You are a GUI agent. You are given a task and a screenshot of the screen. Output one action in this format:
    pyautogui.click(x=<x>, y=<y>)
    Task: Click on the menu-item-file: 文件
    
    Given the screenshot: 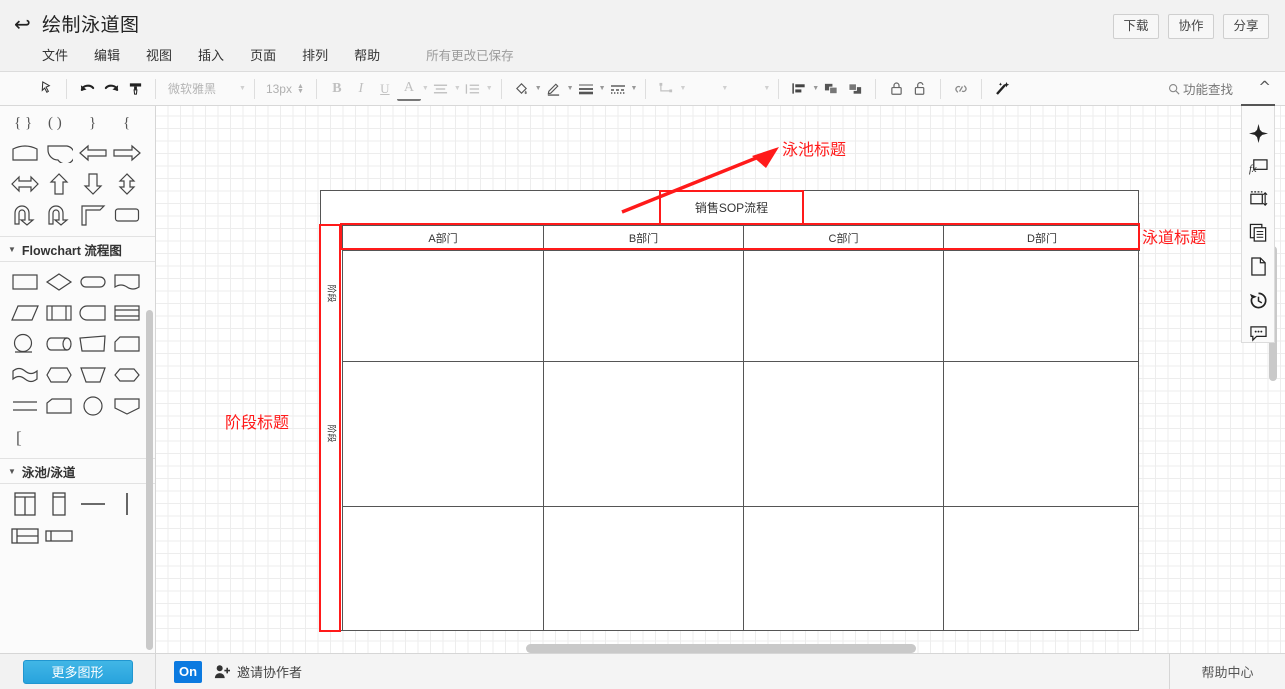 What is the action you would take?
    pyautogui.click(x=55, y=54)
    